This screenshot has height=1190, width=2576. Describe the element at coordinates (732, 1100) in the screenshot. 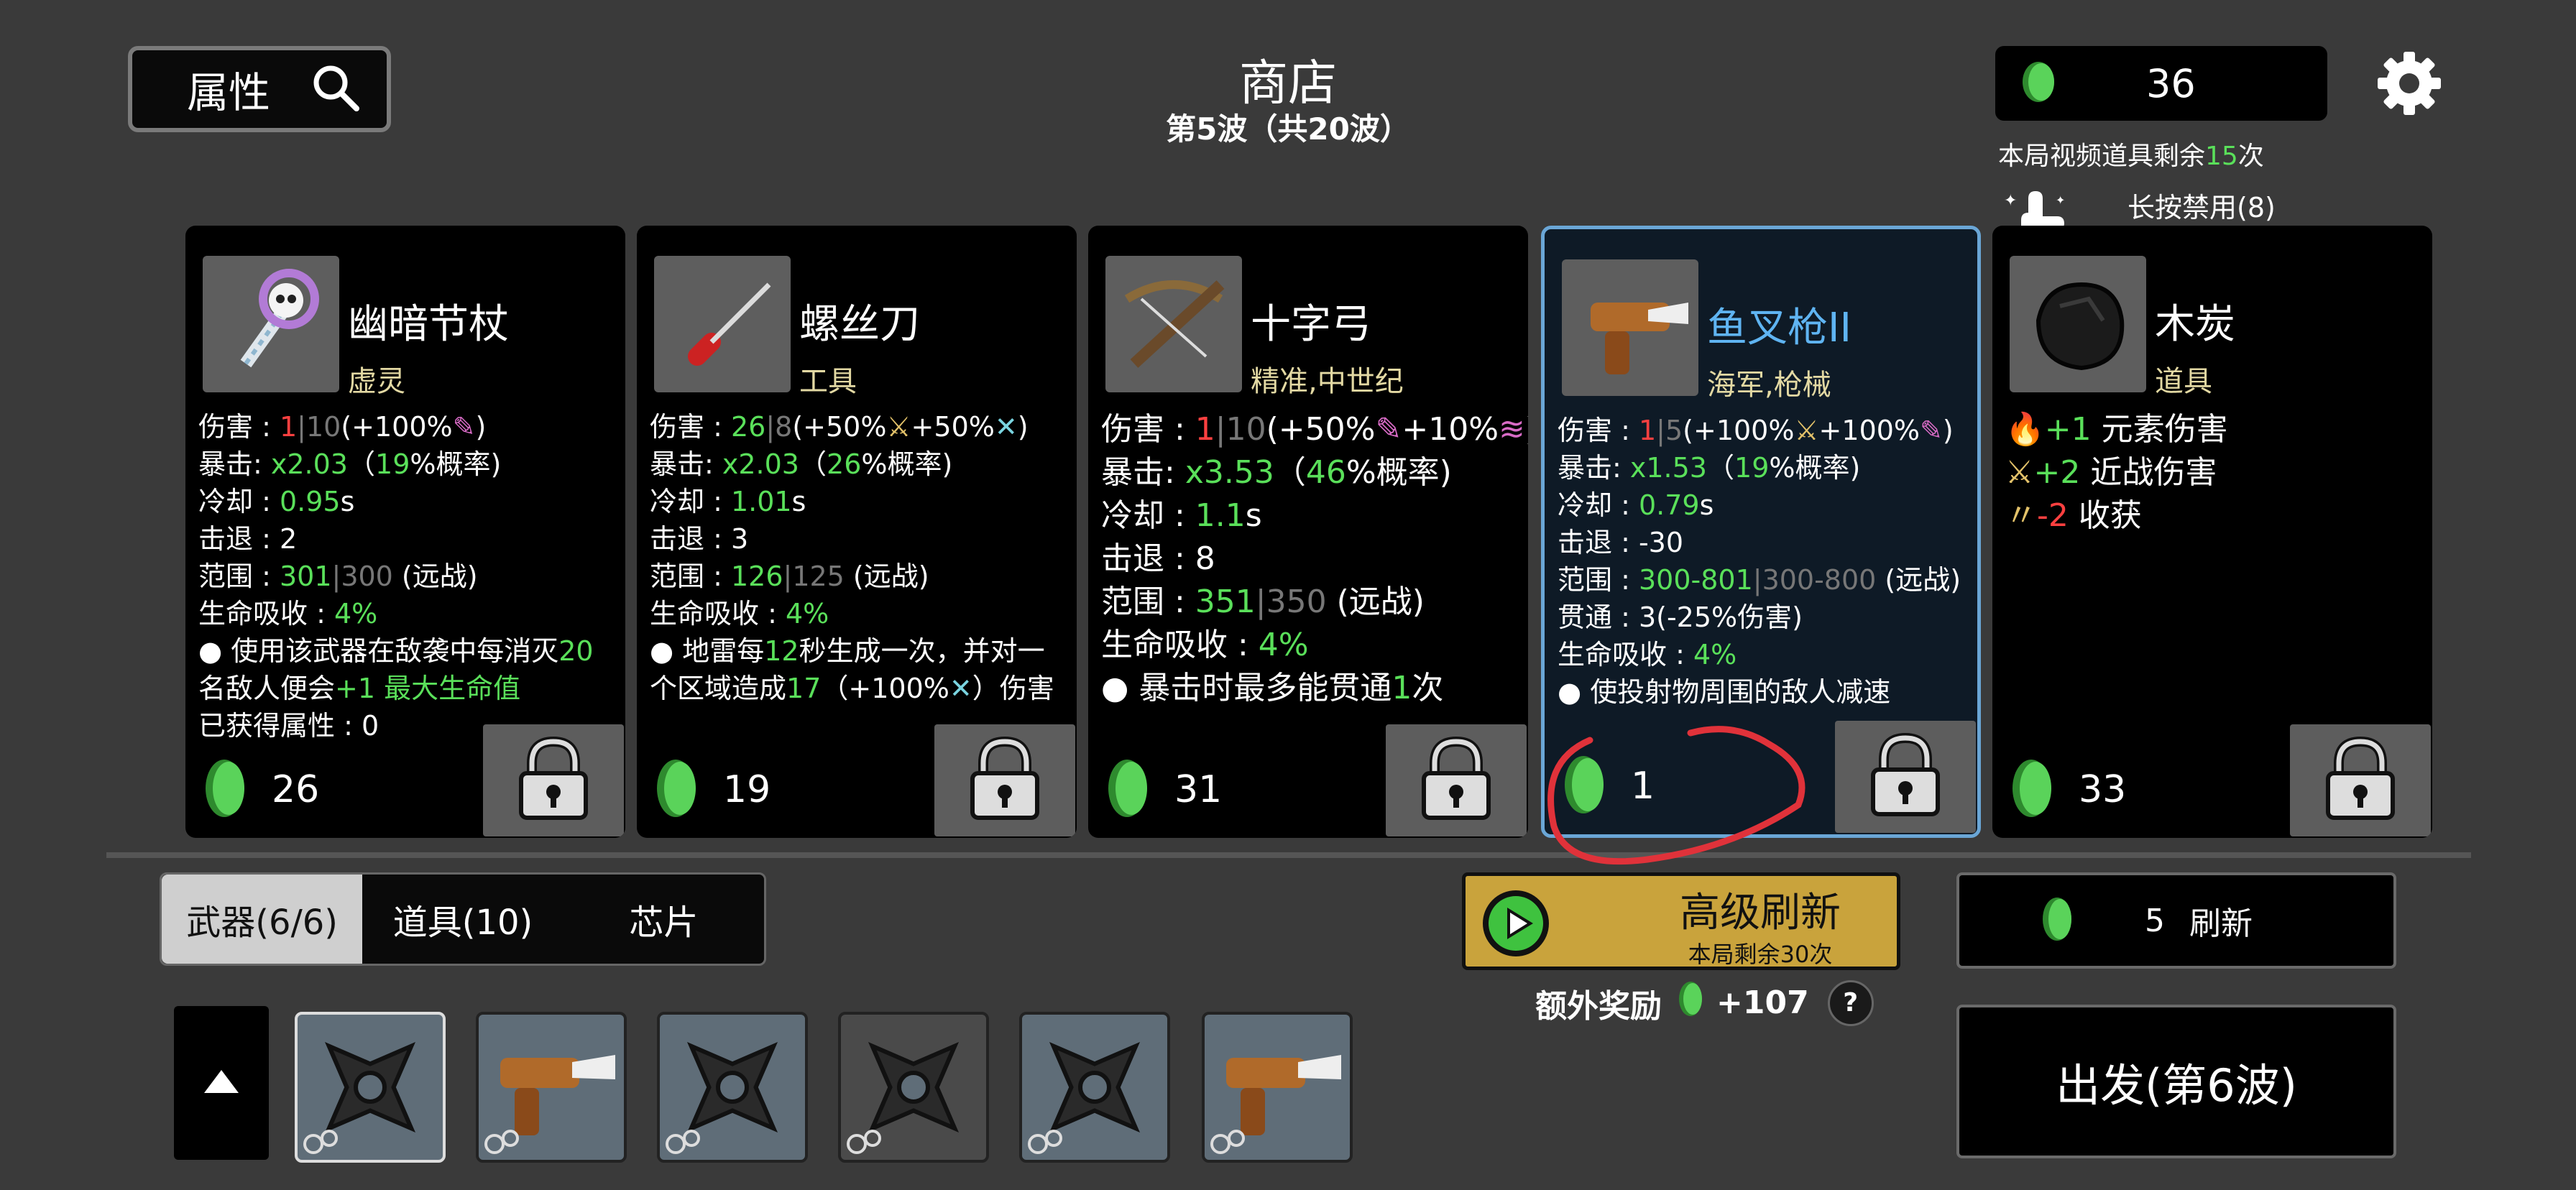

I see `shuriken-icon` at that location.